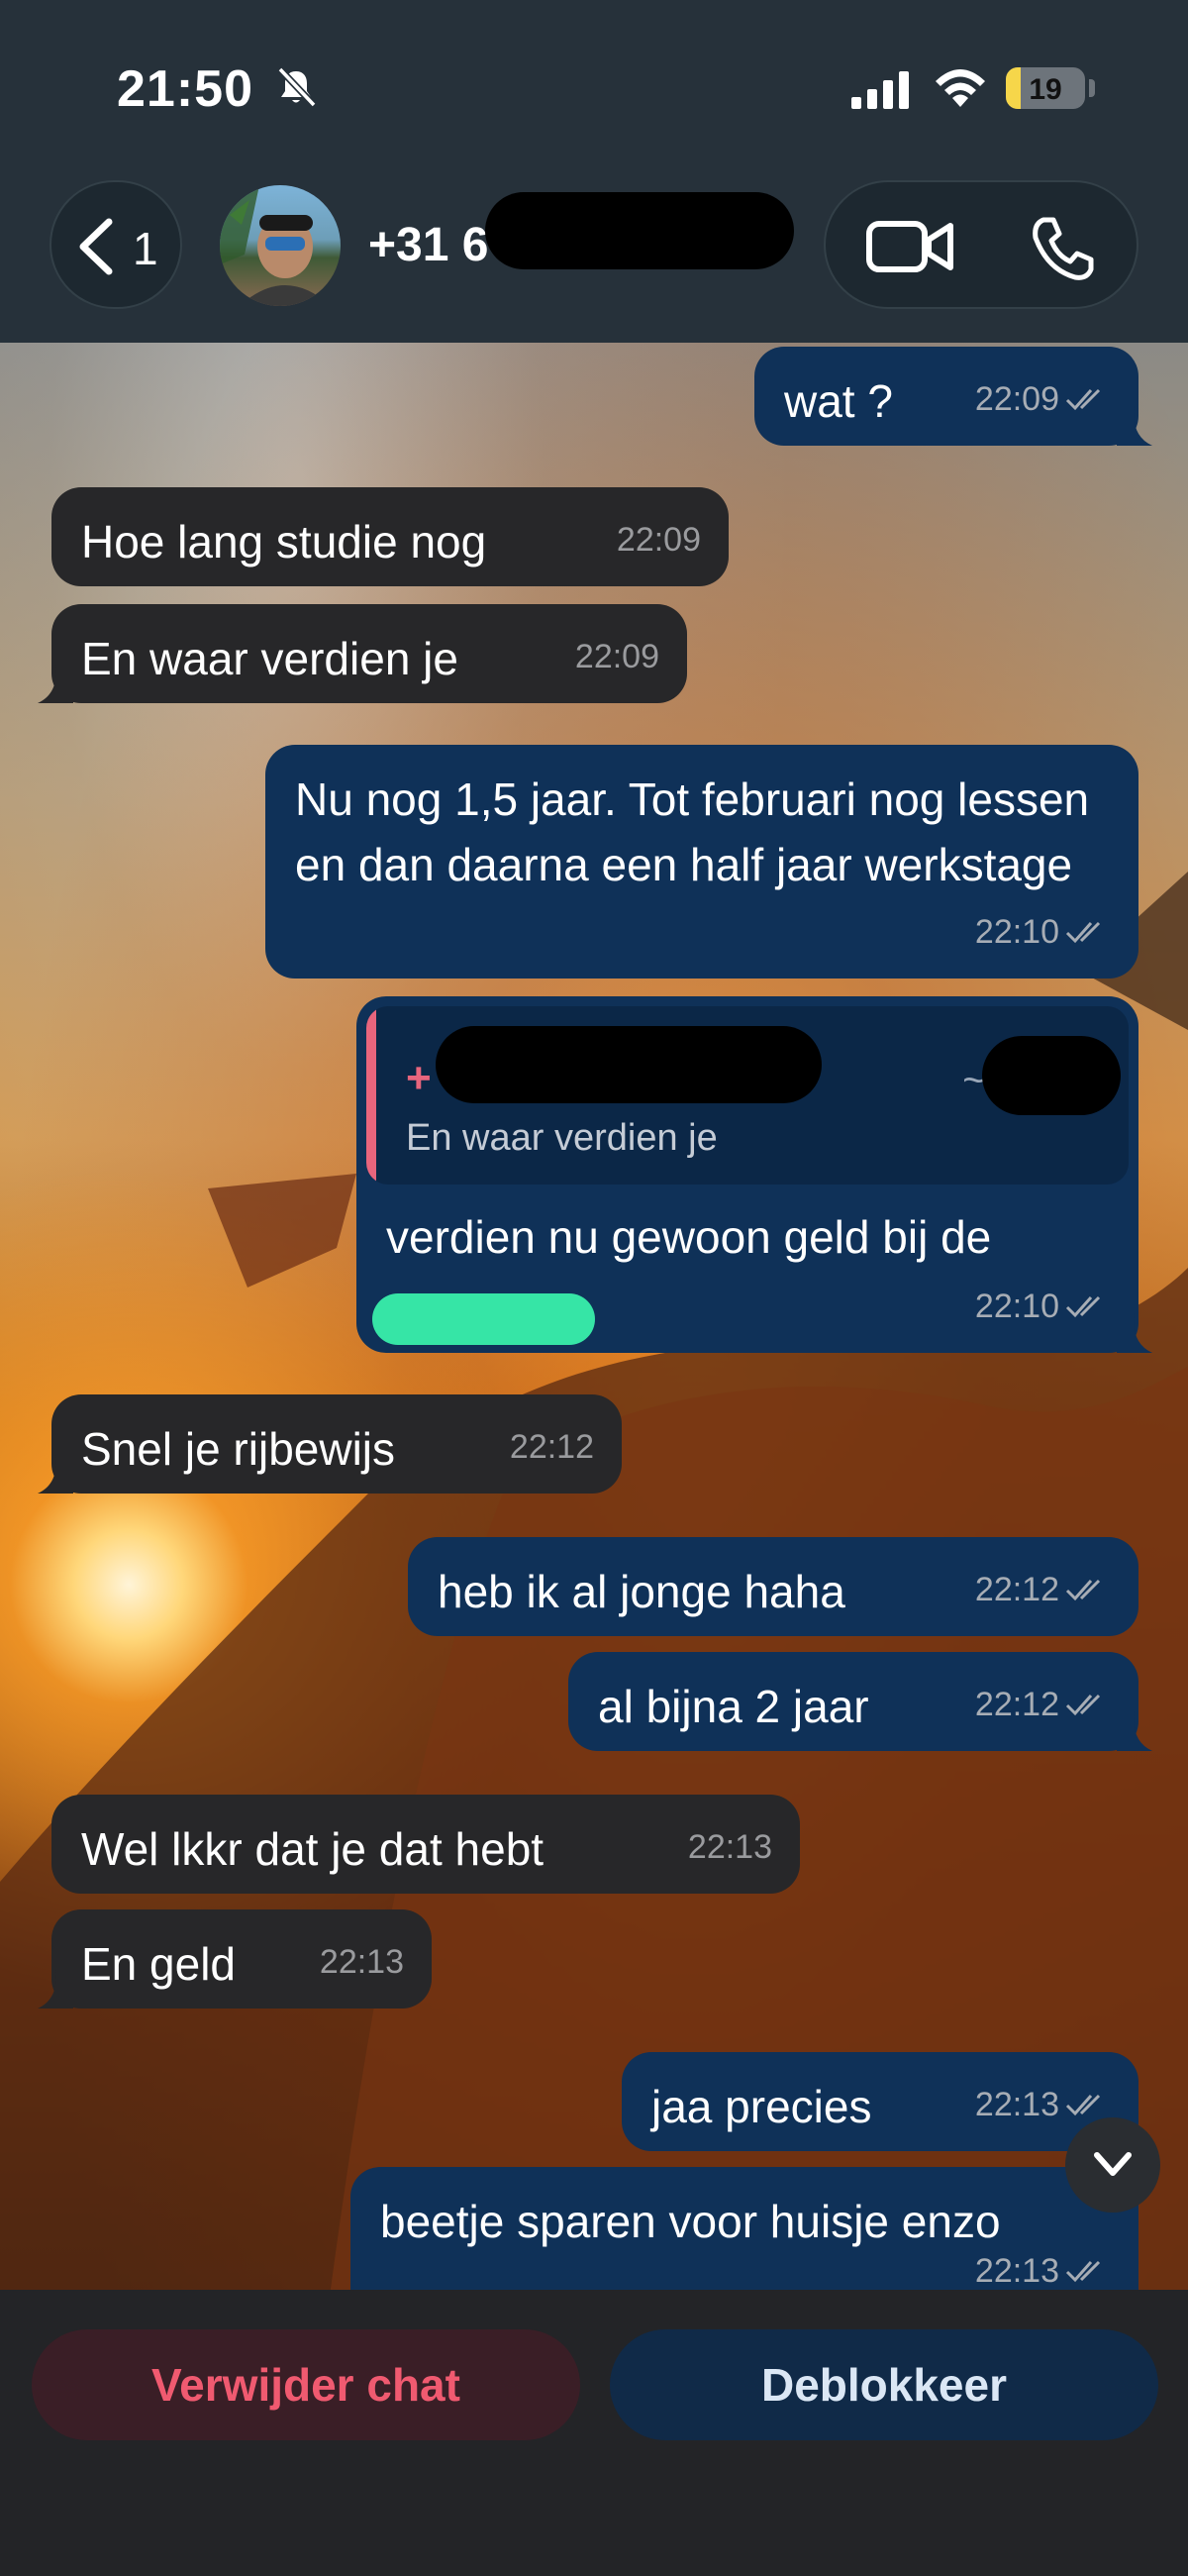 This screenshot has height=2576, width=1188. I want to click on message-text: heb ik al jonge haha, so click(641, 1591).